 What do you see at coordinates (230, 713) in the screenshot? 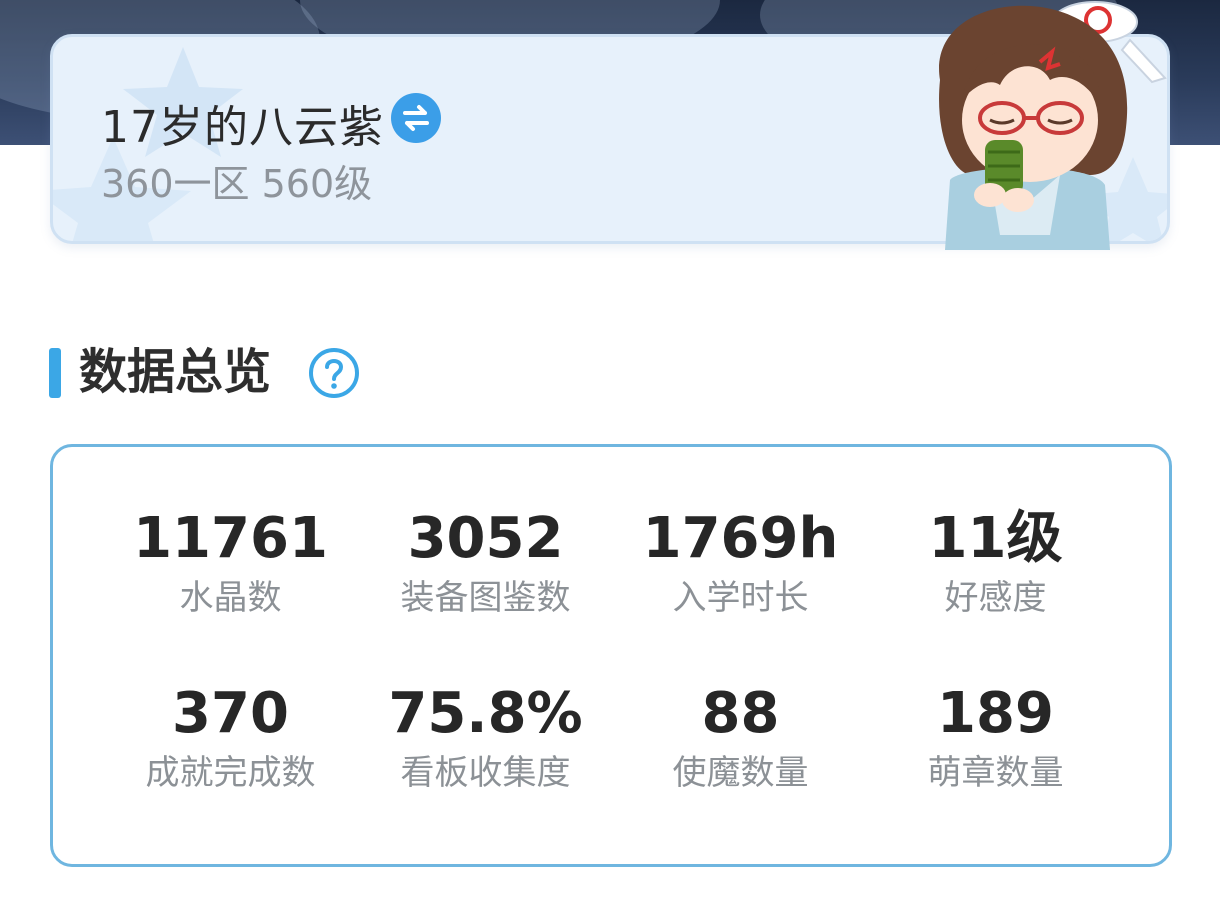
I see `stat-value: 370` at bounding box center [230, 713].